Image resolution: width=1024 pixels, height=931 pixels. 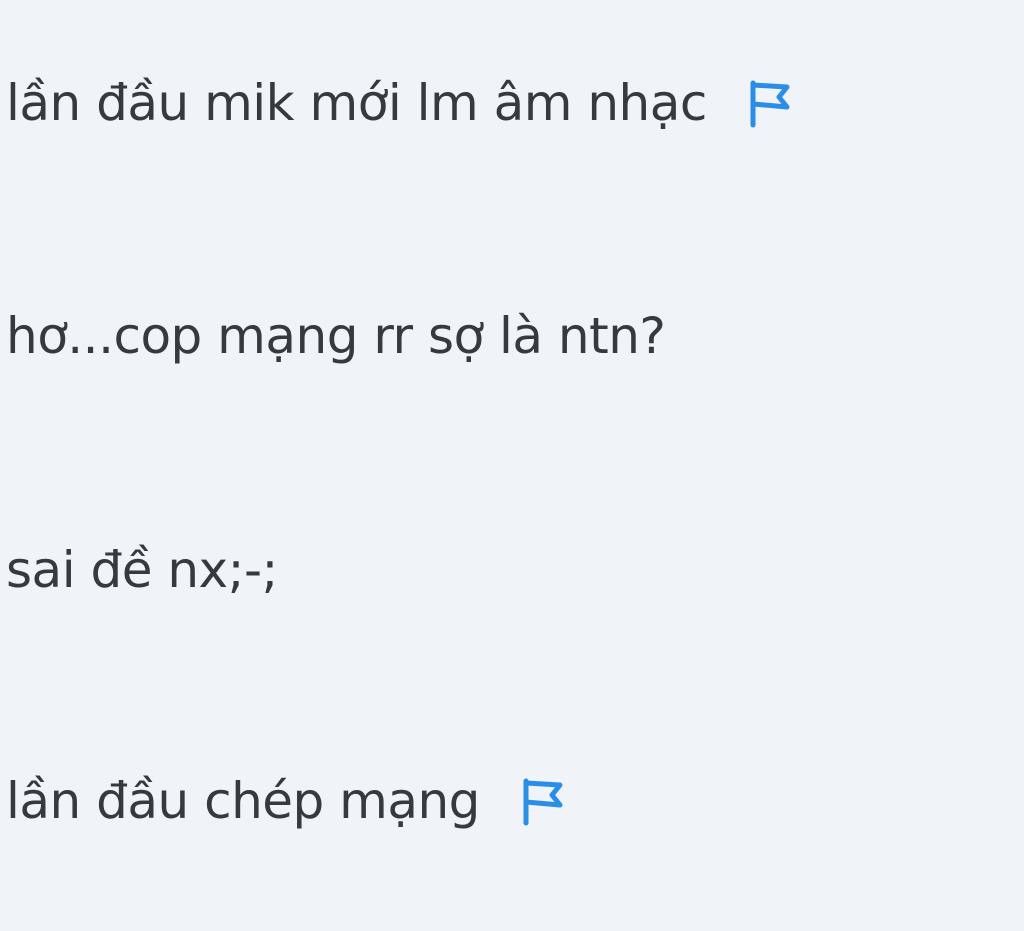 I want to click on comment-text: sai đề nx;-;, so click(x=142, y=570).